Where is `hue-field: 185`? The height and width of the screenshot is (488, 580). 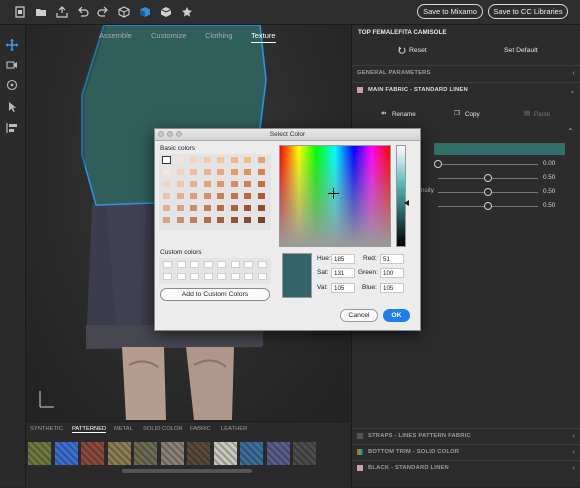
hue-field: 185 is located at coordinates (343, 259).